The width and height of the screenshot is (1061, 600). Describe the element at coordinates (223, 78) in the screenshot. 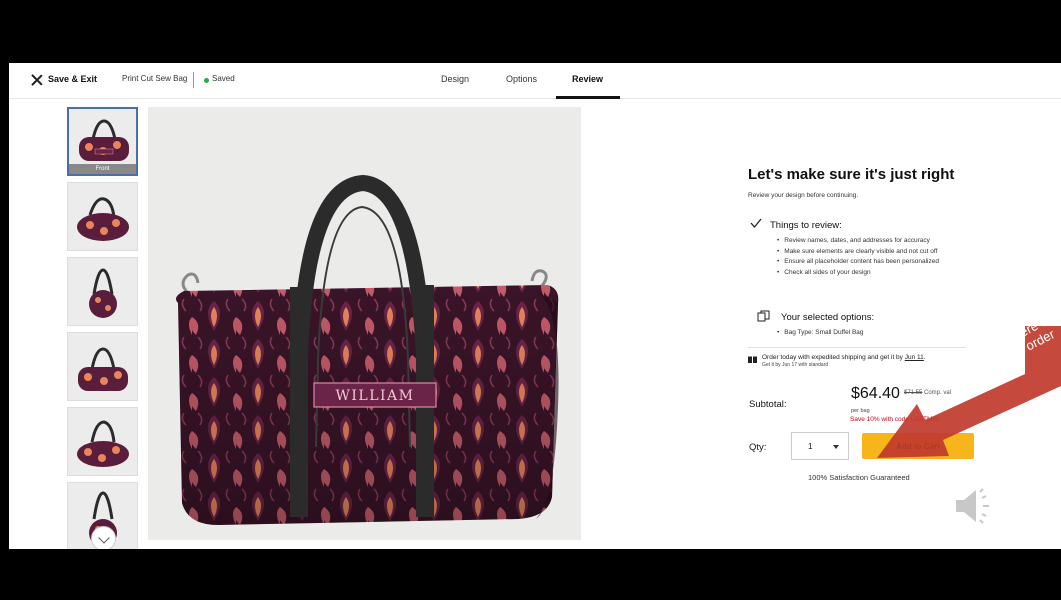

I see `saved-status-label: Saved` at that location.